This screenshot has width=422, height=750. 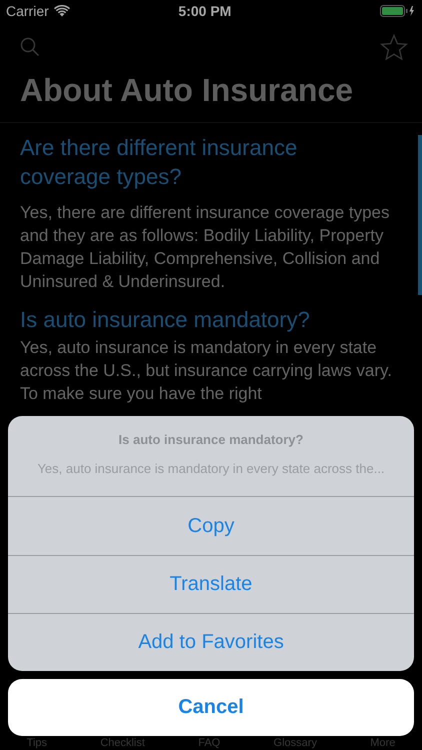 I want to click on question-heading: Is auto insurance mandatory?, so click(x=165, y=320).